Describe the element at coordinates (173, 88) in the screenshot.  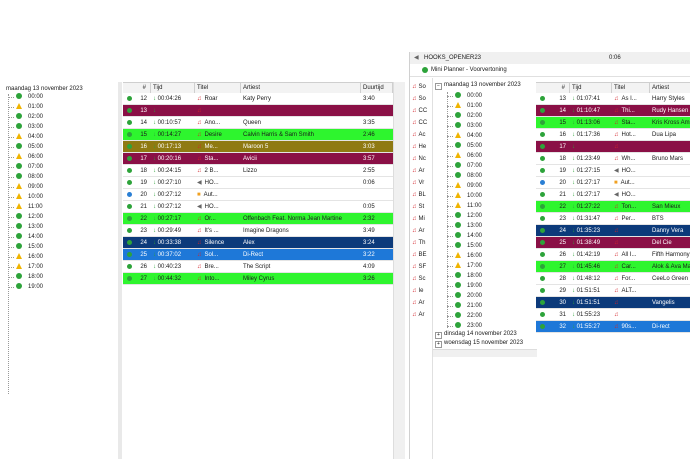
I see `col-header-tijd: Tijd` at that location.